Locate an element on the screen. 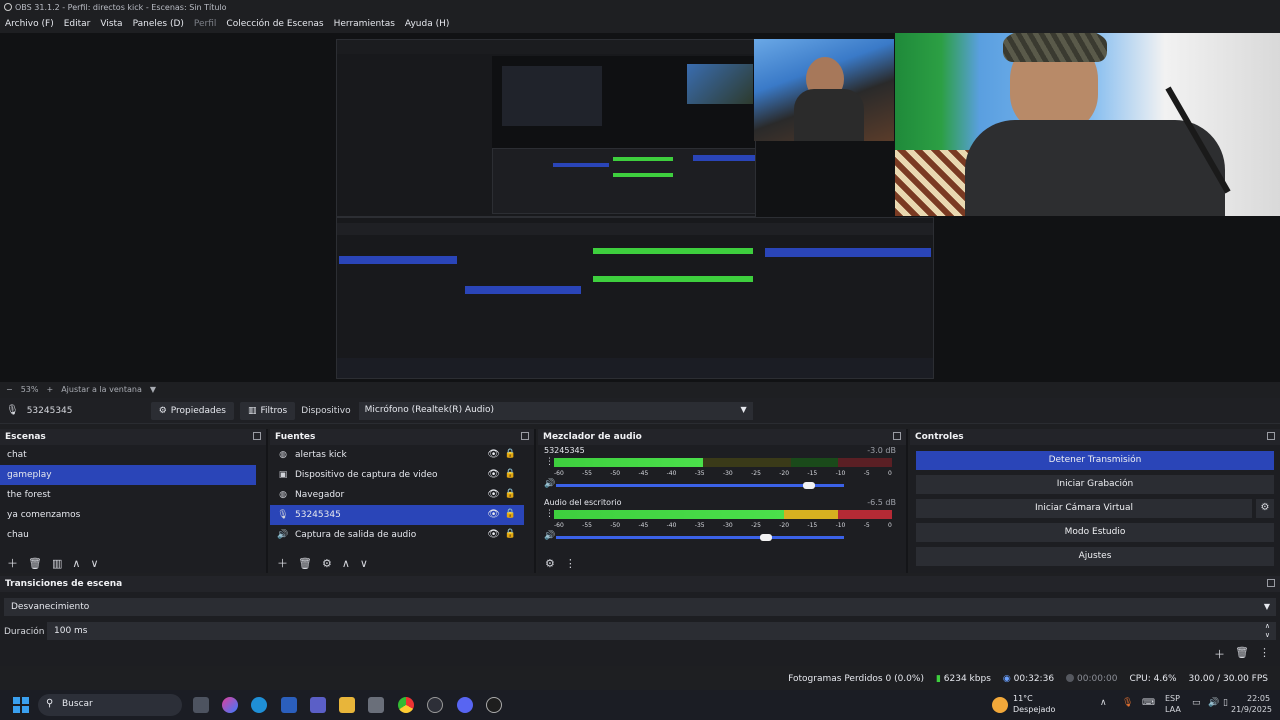 The height and width of the screenshot is (720, 1280). menu-coleccion-escenas: Colección de Escenas is located at coordinates (274, 24).